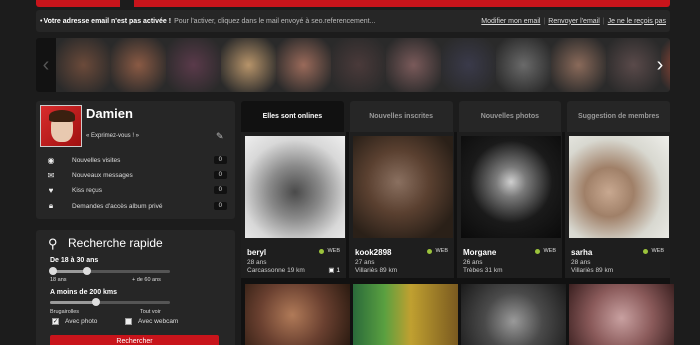  What do you see at coordinates (256, 252) in the screenshot?
I see `member-name: beryl` at bounding box center [256, 252].